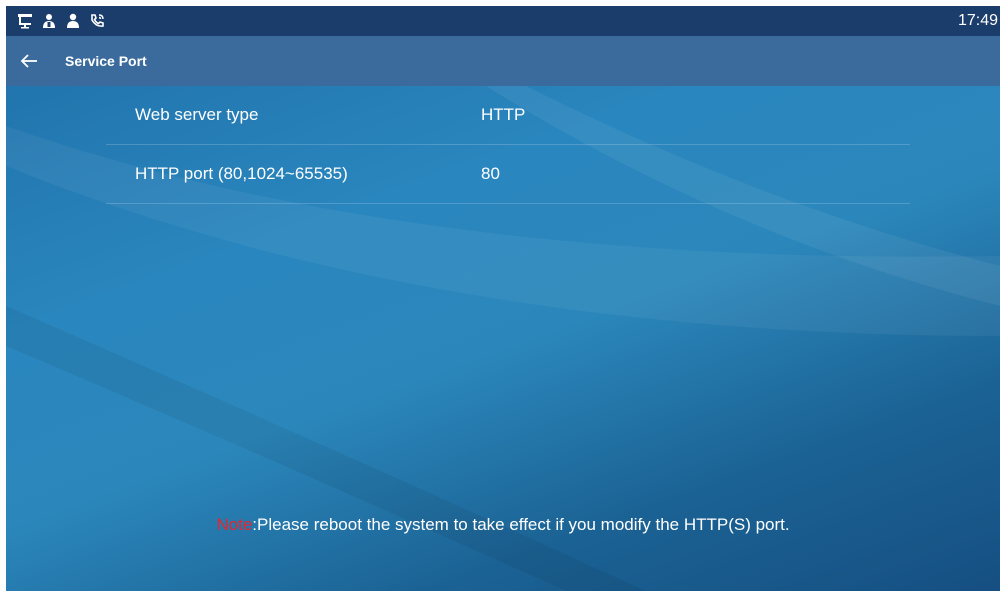  What do you see at coordinates (977, 20) in the screenshot?
I see `status-time: 17:49` at bounding box center [977, 20].